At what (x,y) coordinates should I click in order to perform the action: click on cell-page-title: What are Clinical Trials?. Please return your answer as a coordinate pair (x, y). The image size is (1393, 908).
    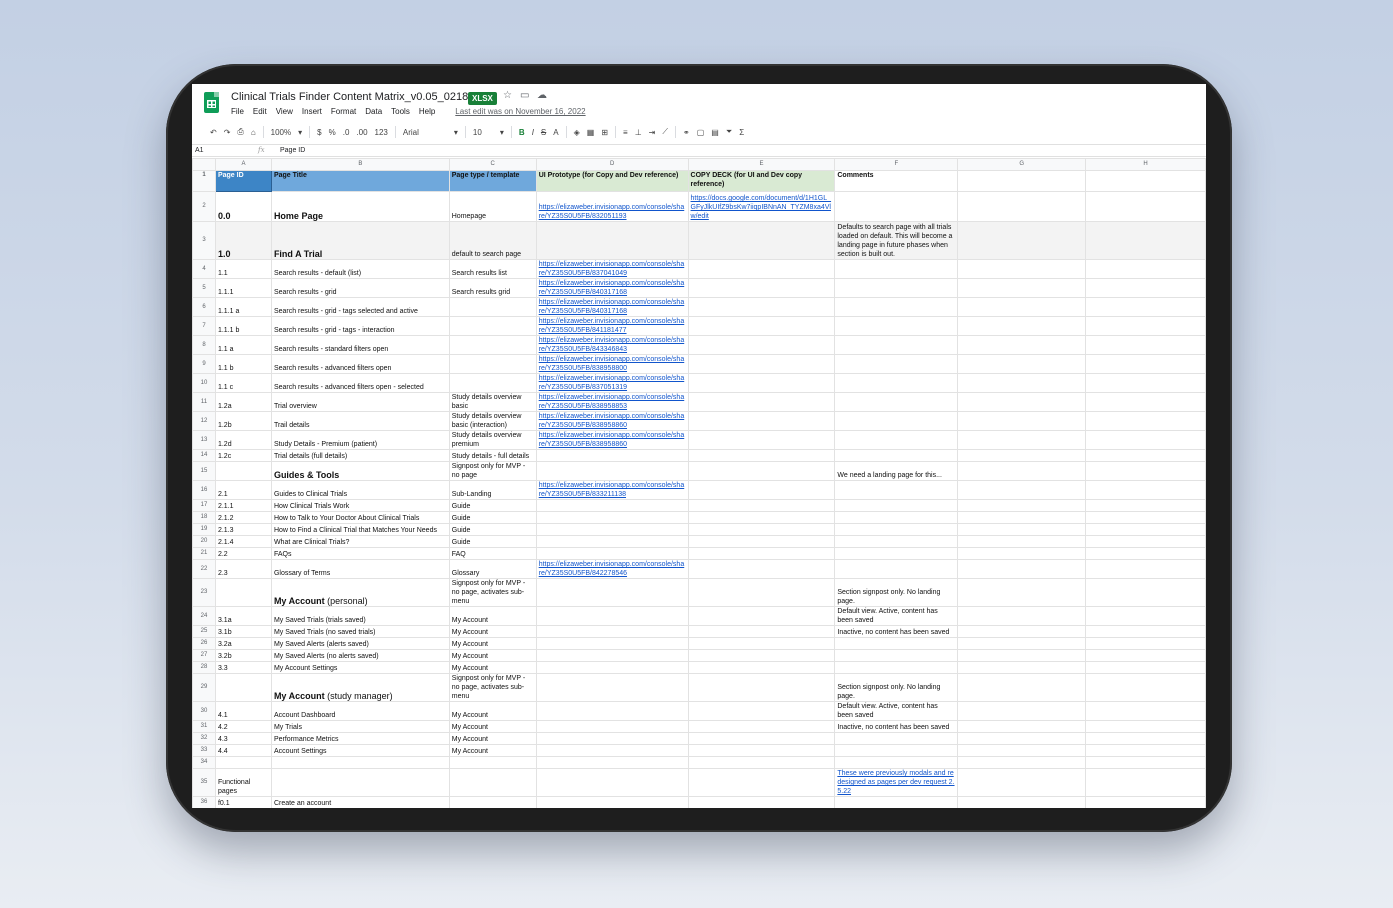
    Looking at the image, I should click on (360, 541).